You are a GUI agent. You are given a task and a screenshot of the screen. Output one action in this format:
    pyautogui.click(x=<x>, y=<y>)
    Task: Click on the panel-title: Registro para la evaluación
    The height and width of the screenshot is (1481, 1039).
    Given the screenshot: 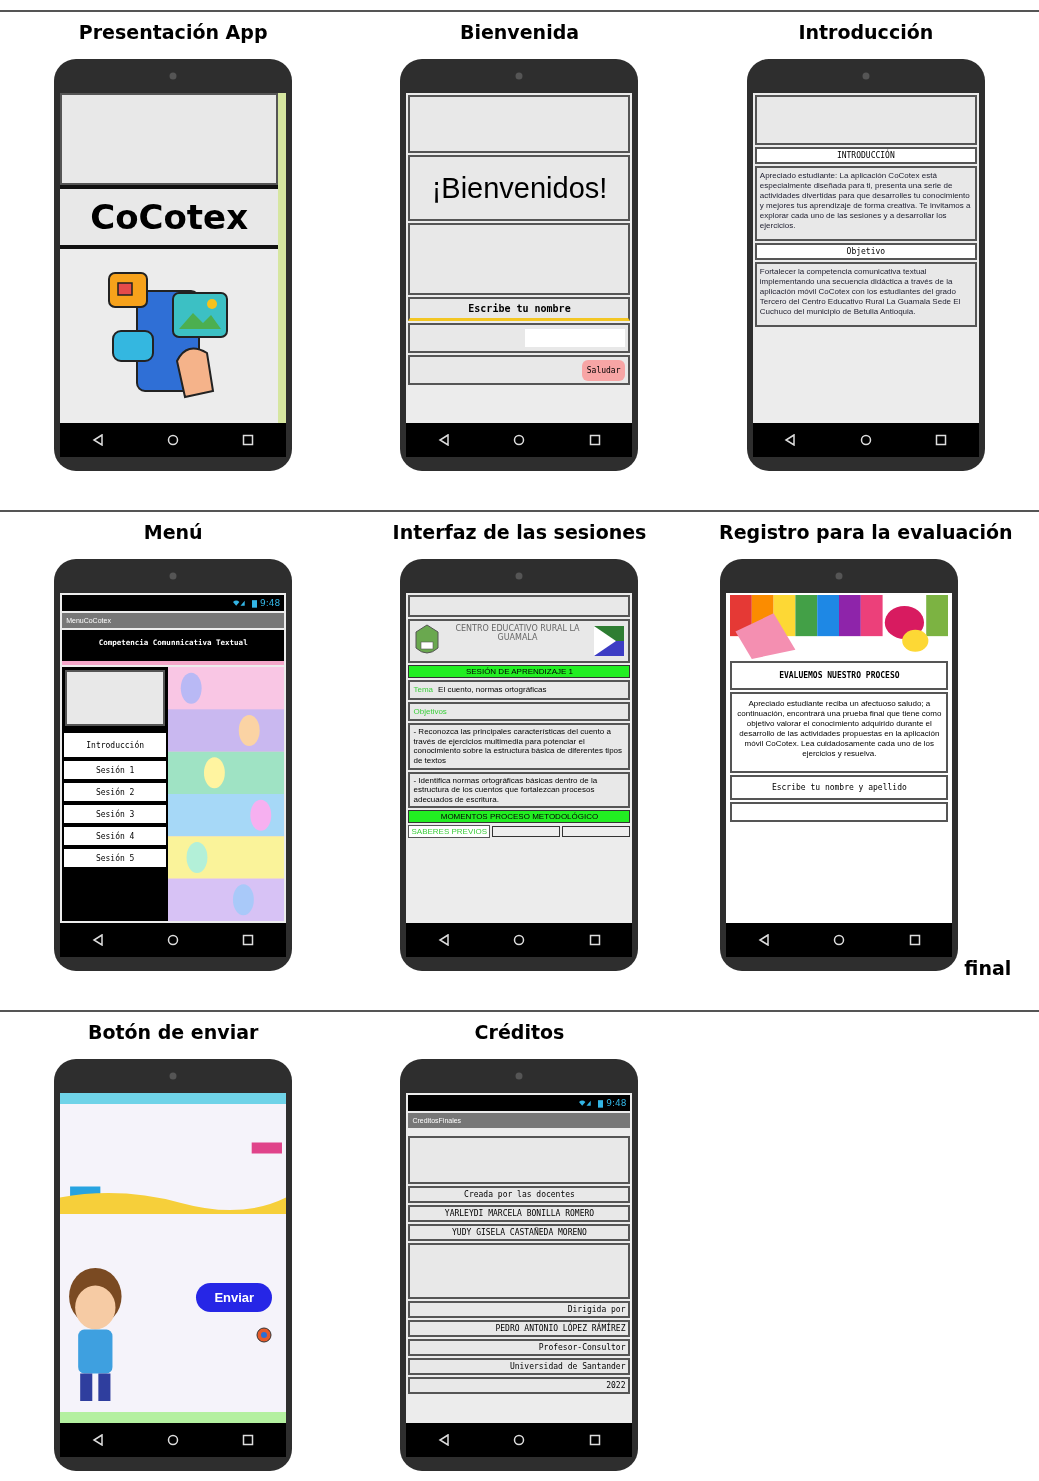 What is the action you would take?
    pyautogui.click(x=866, y=532)
    